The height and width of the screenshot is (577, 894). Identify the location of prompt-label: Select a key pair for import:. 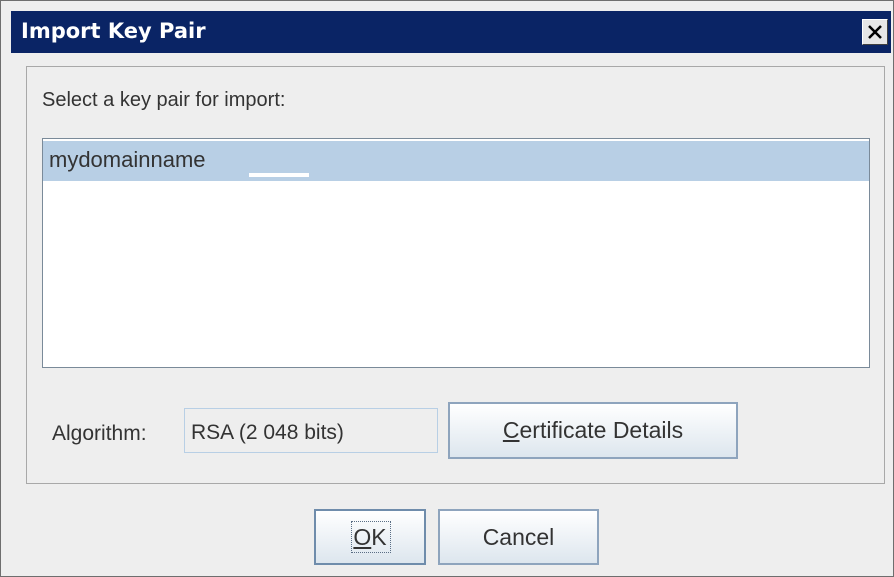
(164, 100).